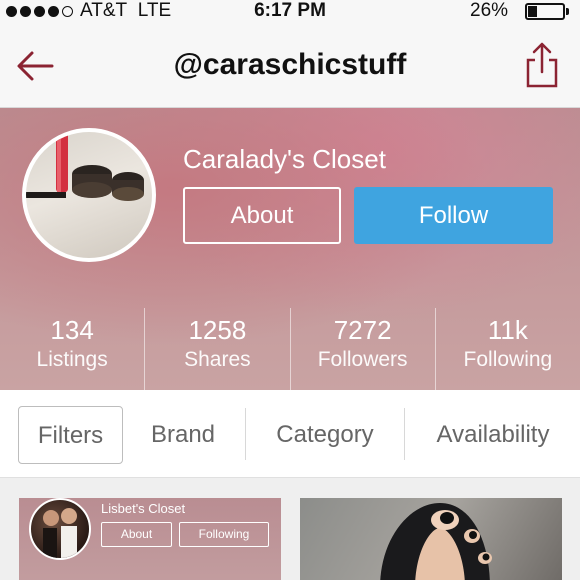 The width and height of the screenshot is (580, 580). Describe the element at coordinates (224, 534) in the screenshot. I see `tile-following-button: Following` at that location.